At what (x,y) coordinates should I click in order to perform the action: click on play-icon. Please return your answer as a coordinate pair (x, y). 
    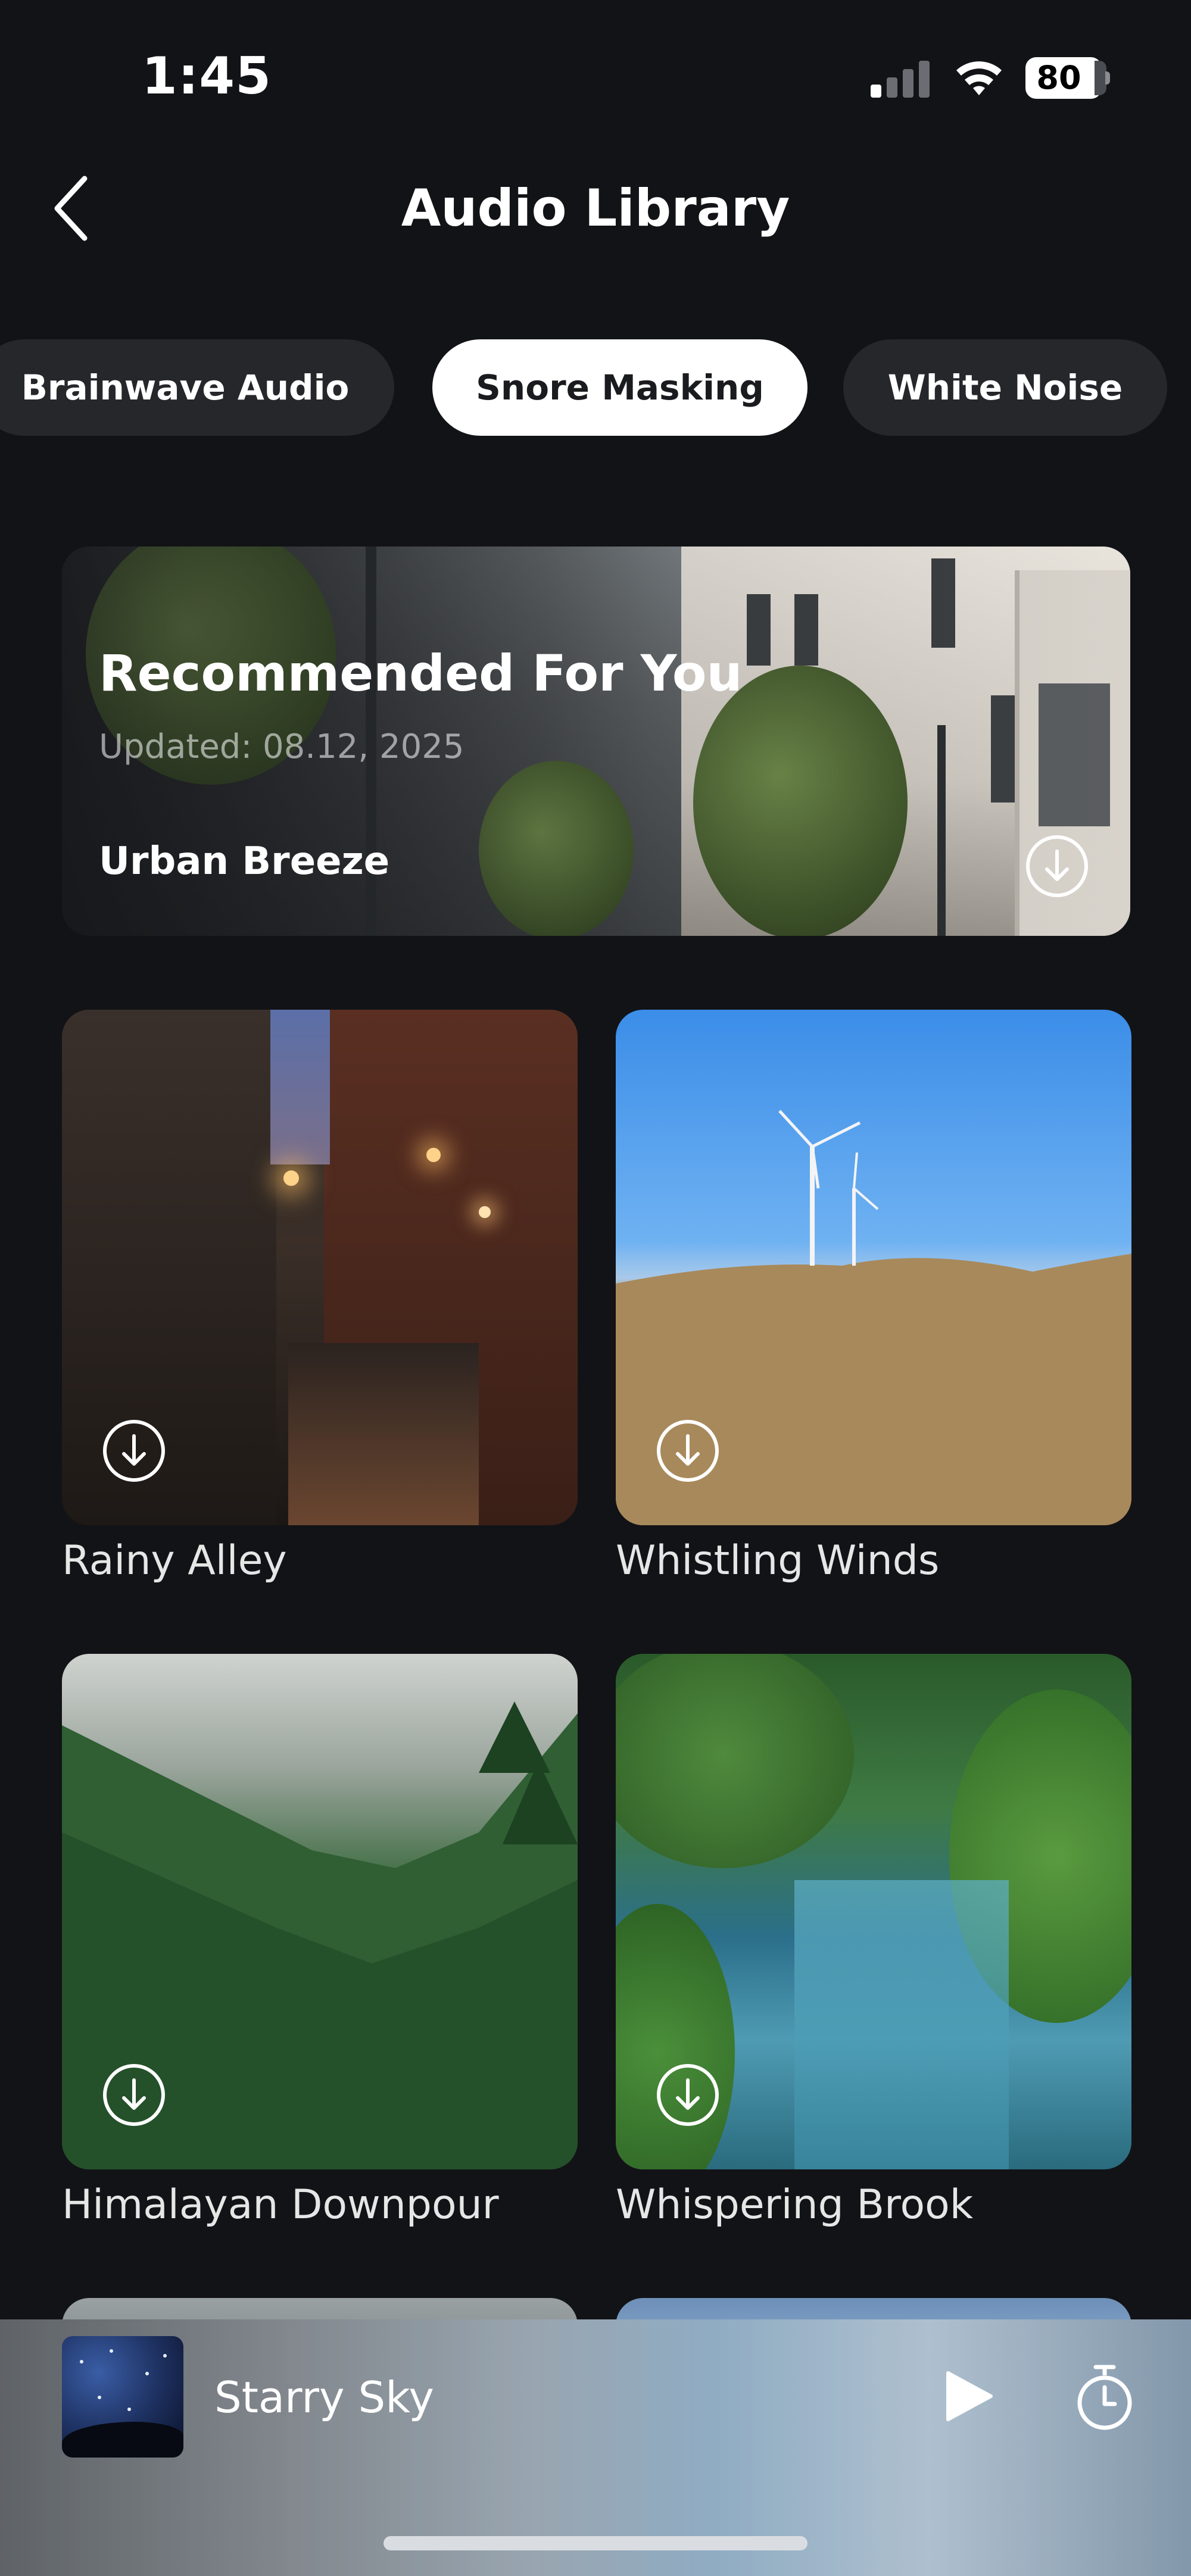
    Looking at the image, I should click on (967, 2396).